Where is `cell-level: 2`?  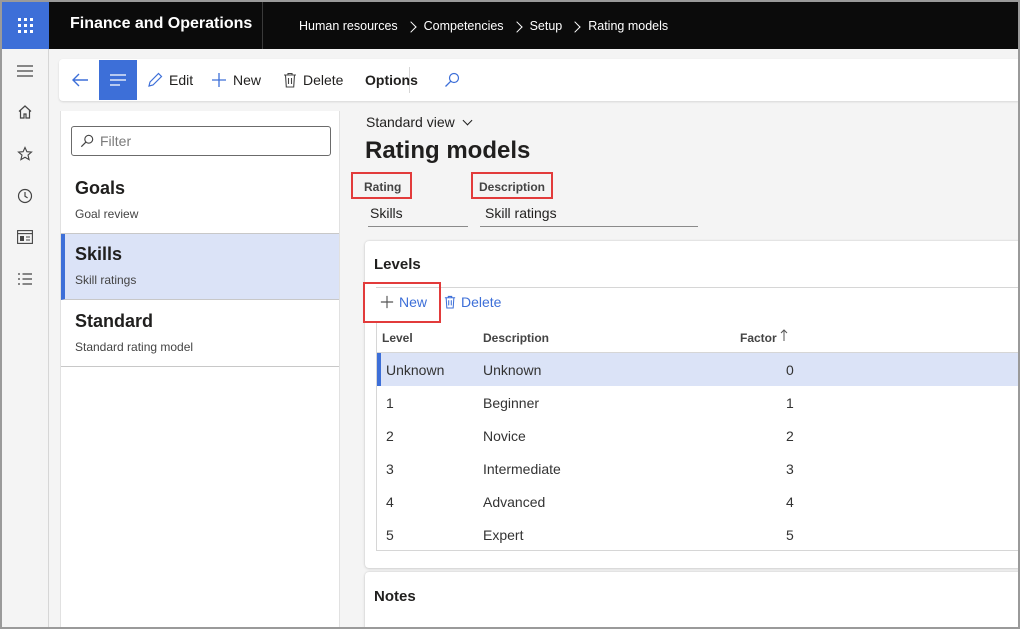 cell-level: 2 is located at coordinates (390, 436).